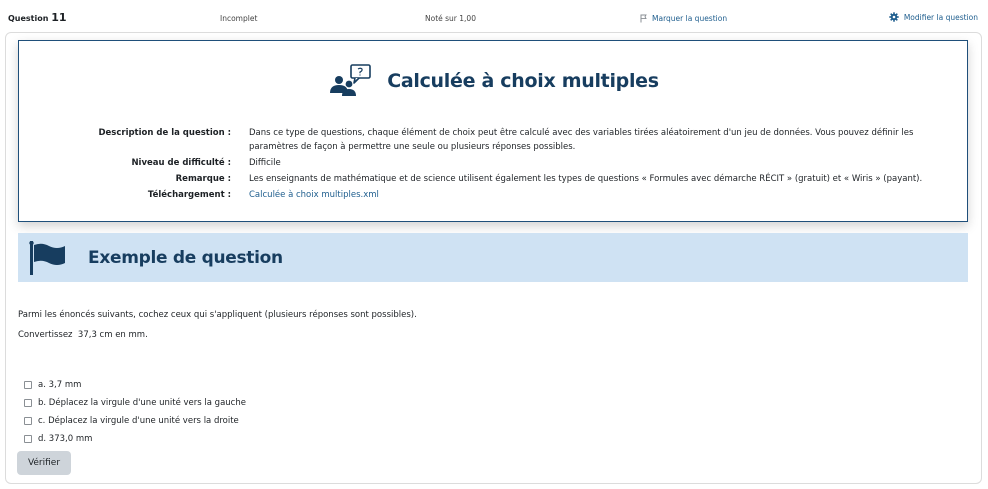 This screenshot has height=489, width=988. I want to click on info-title-row: Calculée à choix multiples, so click(493, 81).